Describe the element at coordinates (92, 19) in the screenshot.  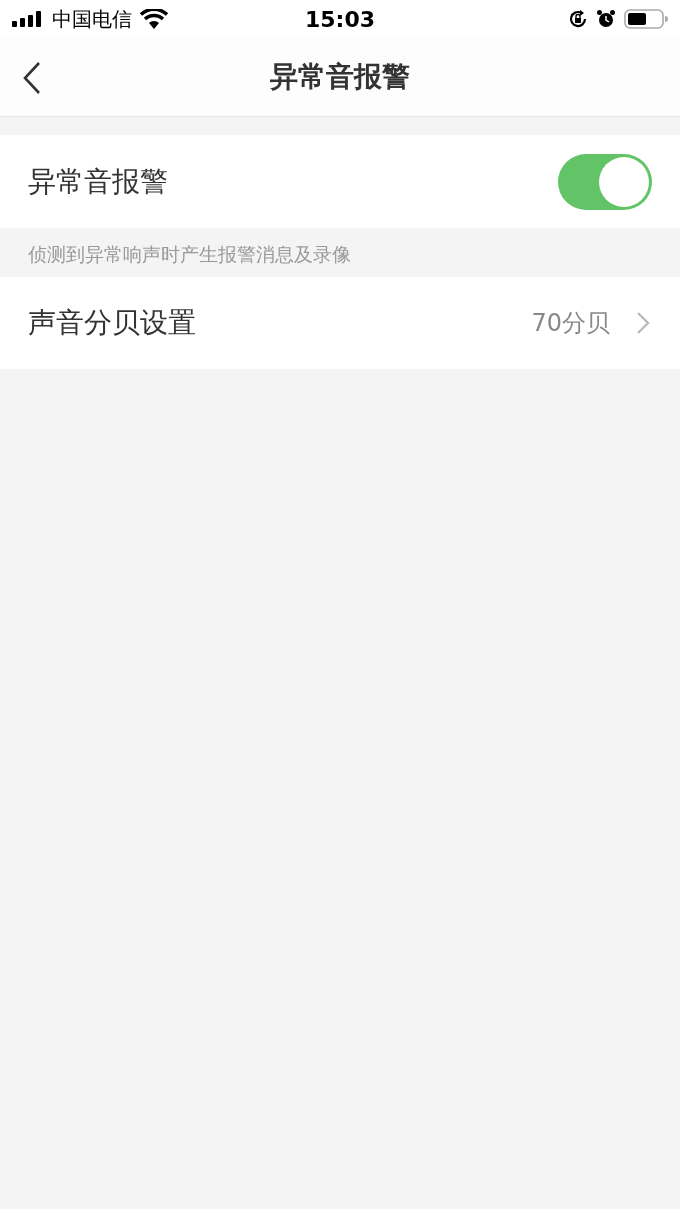
I see `carrier-name: 中国电信` at that location.